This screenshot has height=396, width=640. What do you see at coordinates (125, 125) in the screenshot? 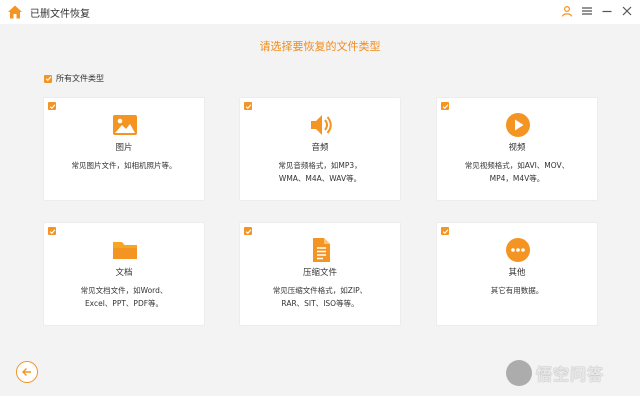
I see `image-icon` at bounding box center [125, 125].